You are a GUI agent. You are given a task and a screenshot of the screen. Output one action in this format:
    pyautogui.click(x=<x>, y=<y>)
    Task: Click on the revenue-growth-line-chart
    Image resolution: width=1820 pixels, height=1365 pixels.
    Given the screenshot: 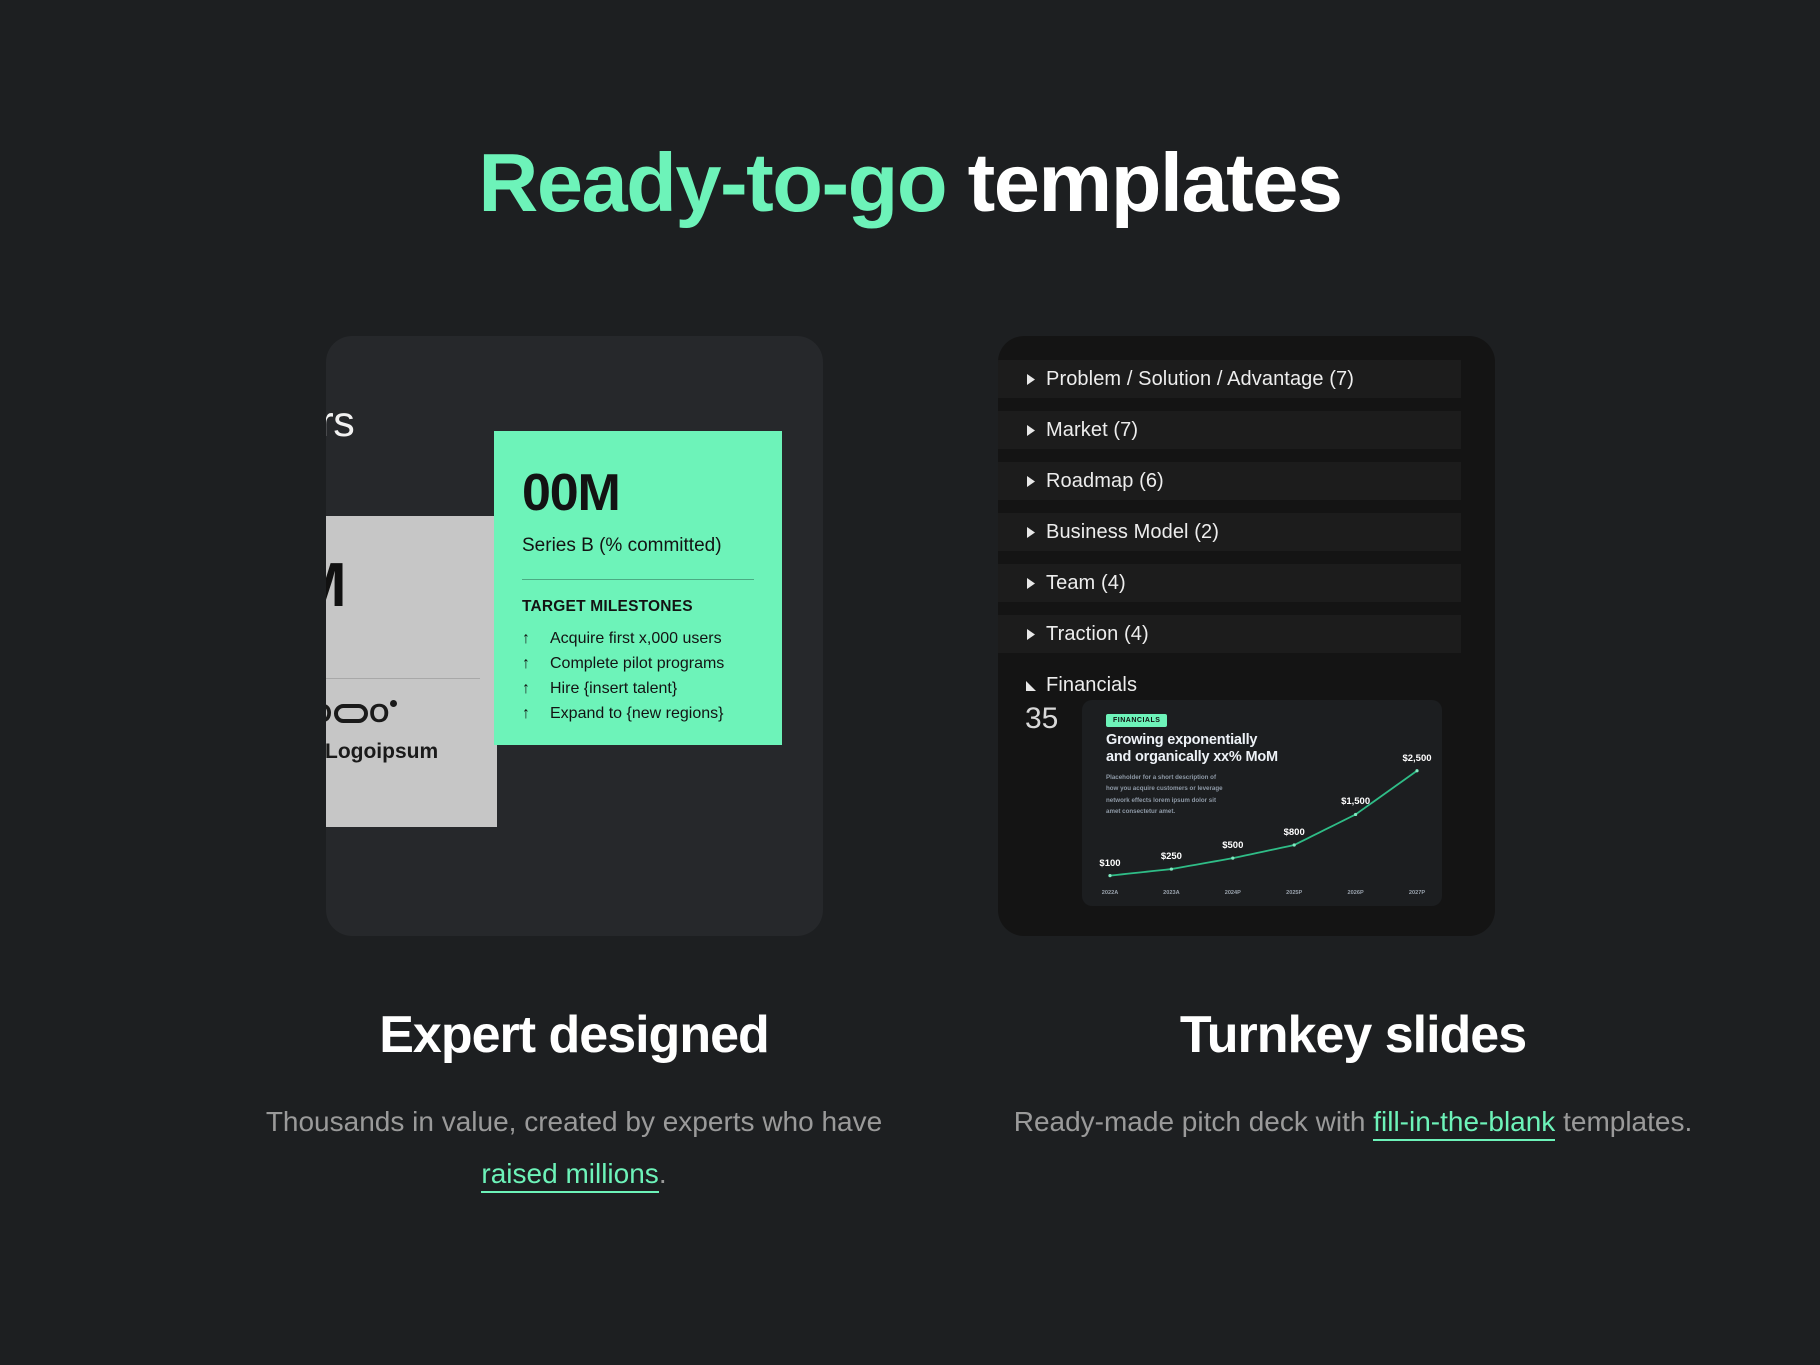 What is the action you would take?
    pyautogui.click(x=1263, y=823)
    